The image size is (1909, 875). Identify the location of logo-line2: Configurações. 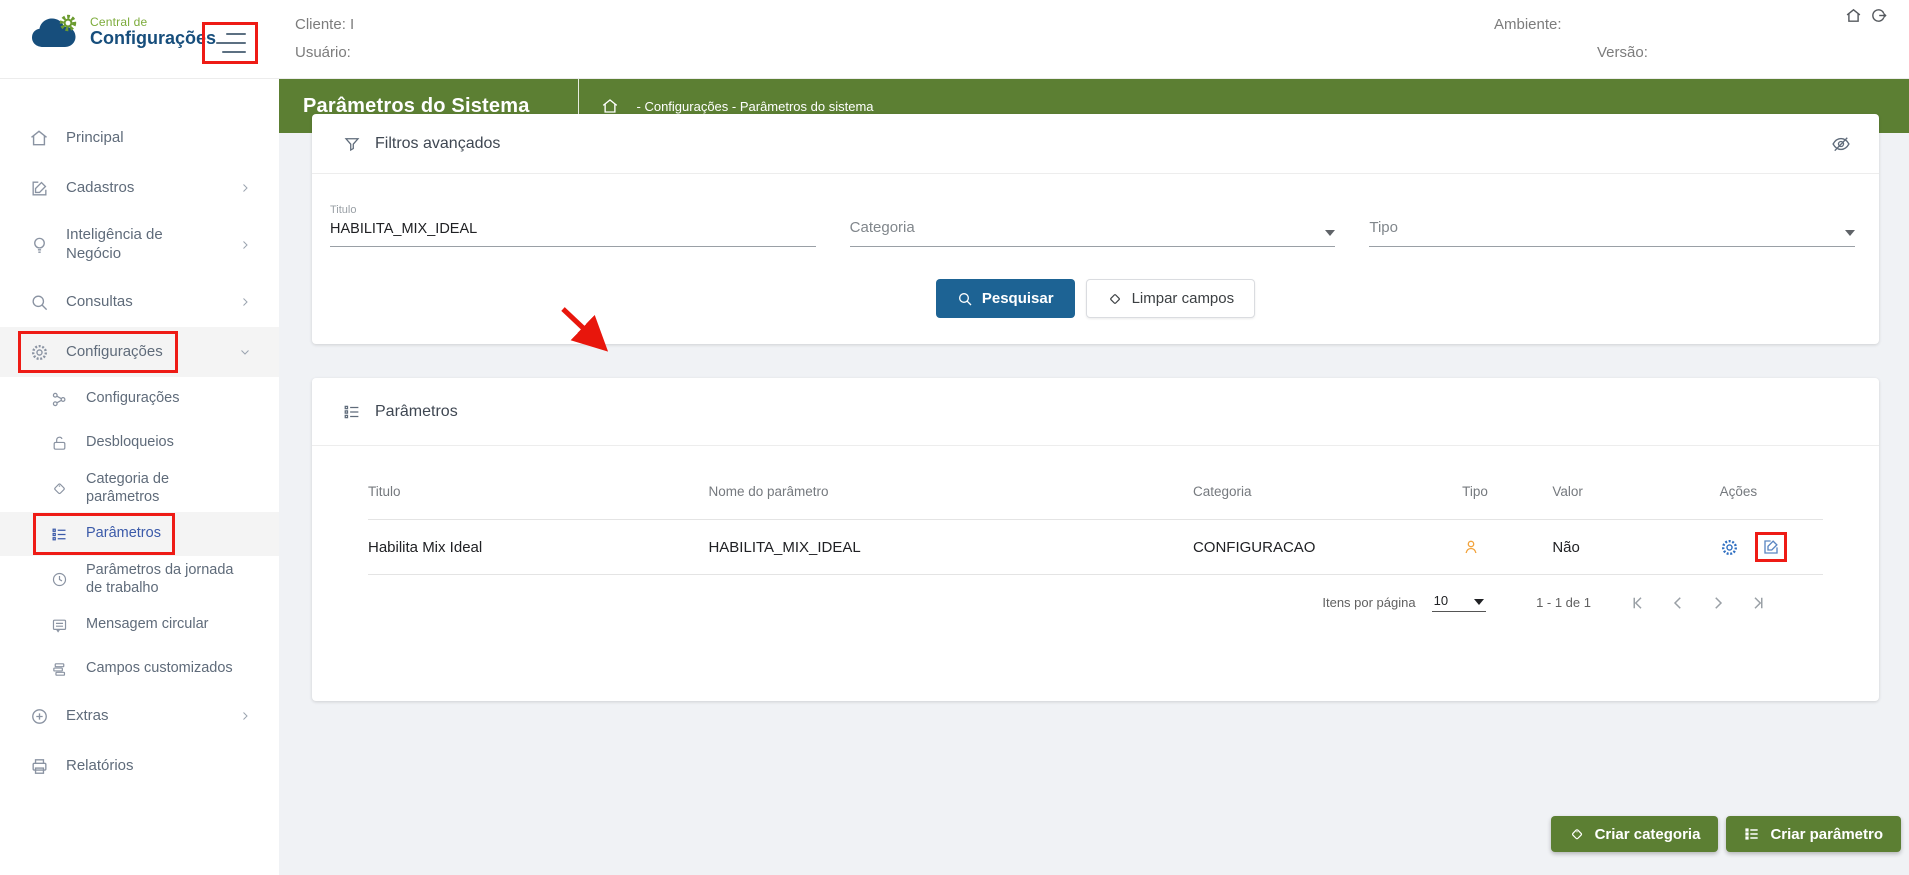
(153, 37).